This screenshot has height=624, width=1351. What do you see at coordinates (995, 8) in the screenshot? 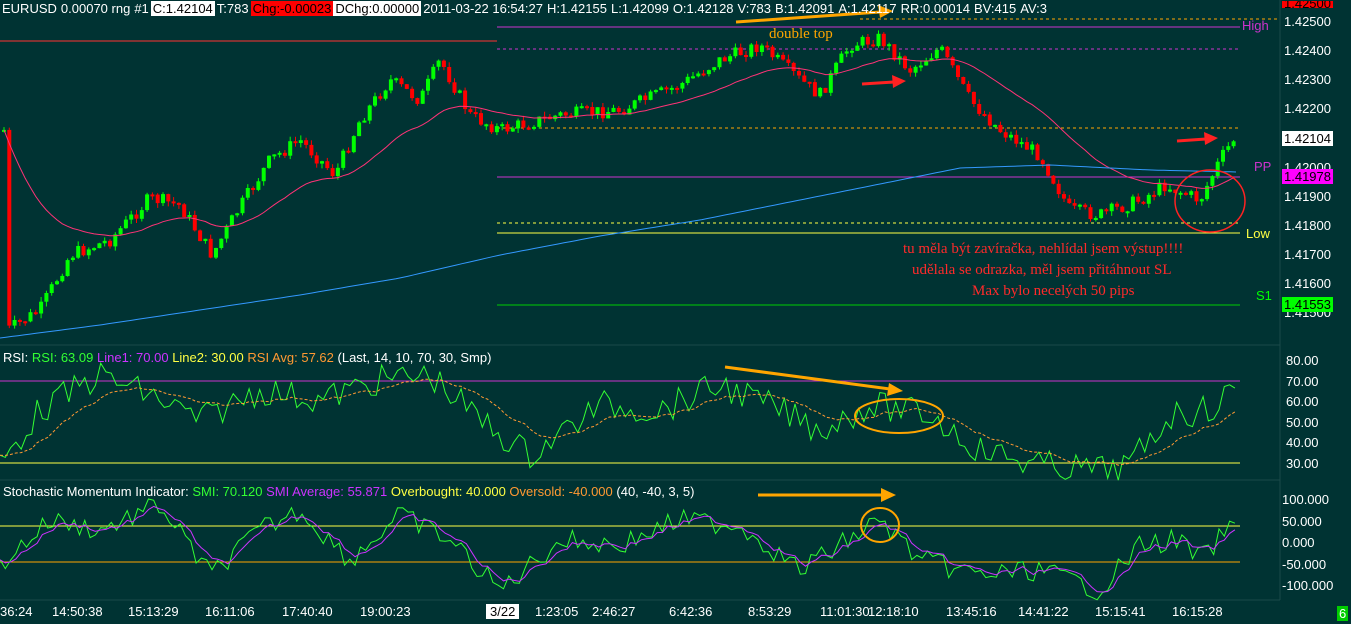
I see `bid-volume: BV:415` at bounding box center [995, 8].